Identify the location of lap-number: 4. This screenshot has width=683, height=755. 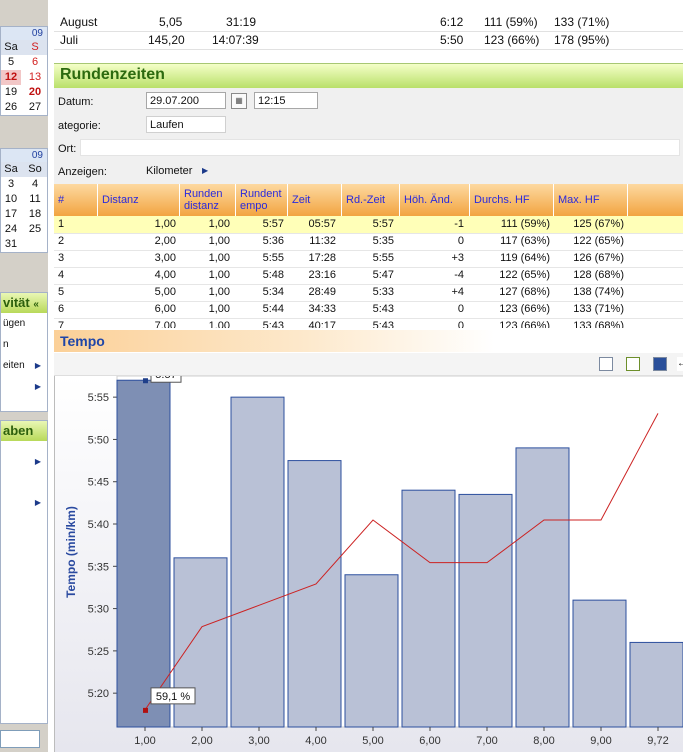
(61, 275).